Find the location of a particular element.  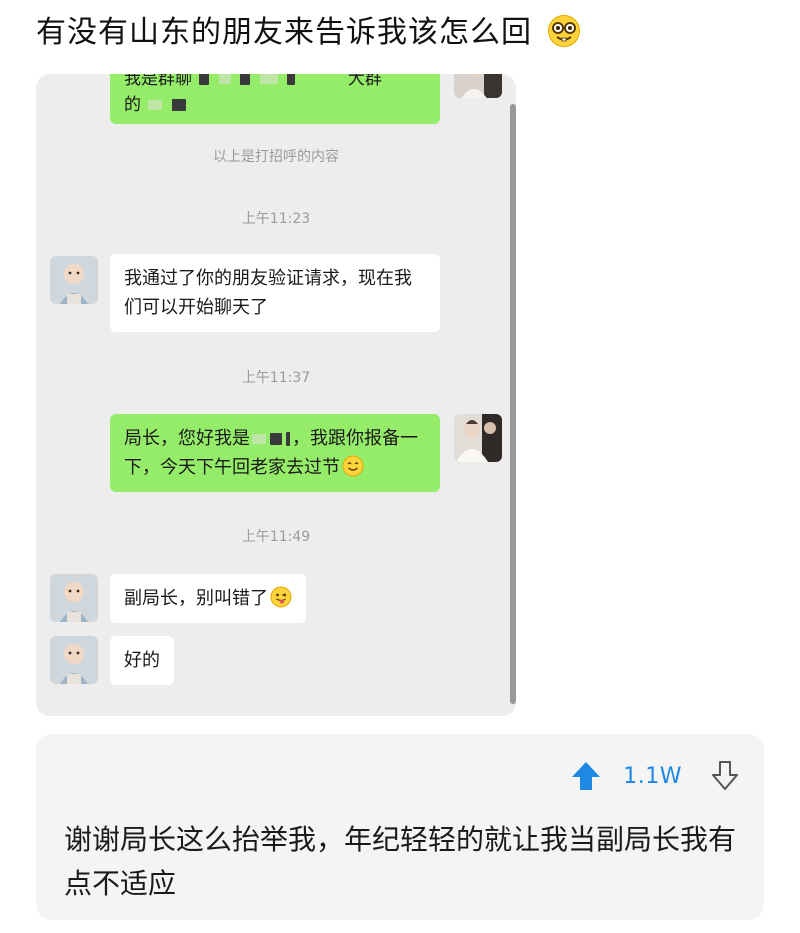

post-title-text: 有没有山东的朋友来告诉我该怎么回 is located at coordinates (284, 32).